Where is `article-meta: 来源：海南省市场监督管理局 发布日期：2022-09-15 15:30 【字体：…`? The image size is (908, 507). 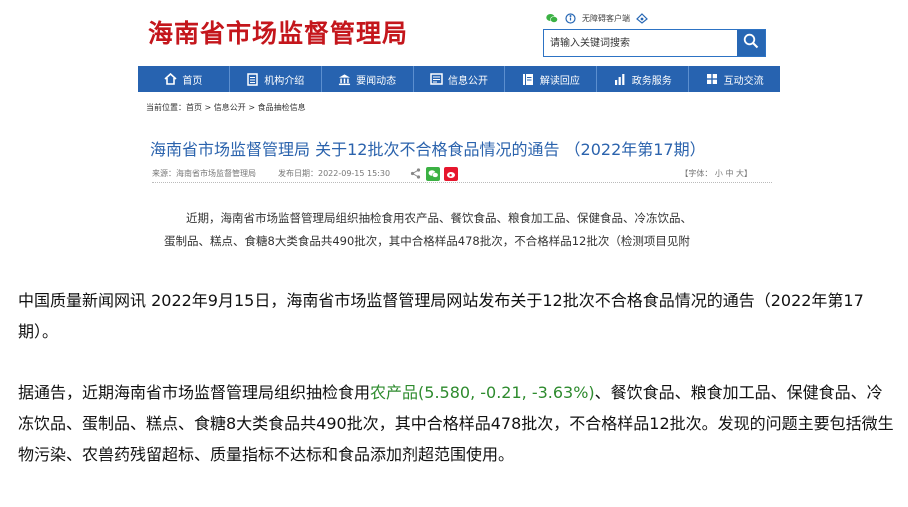 article-meta: 来源：海南省市场监督管理局 发布日期：2022-09-15 15:30 【字体：… is located at coordinates (462, 174).